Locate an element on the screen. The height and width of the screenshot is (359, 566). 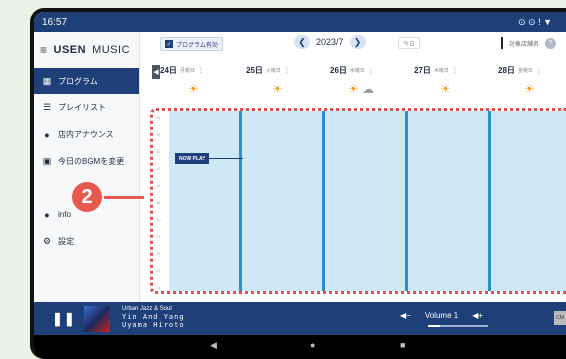
day-date: 24日 is located at coordinates (168, 70).